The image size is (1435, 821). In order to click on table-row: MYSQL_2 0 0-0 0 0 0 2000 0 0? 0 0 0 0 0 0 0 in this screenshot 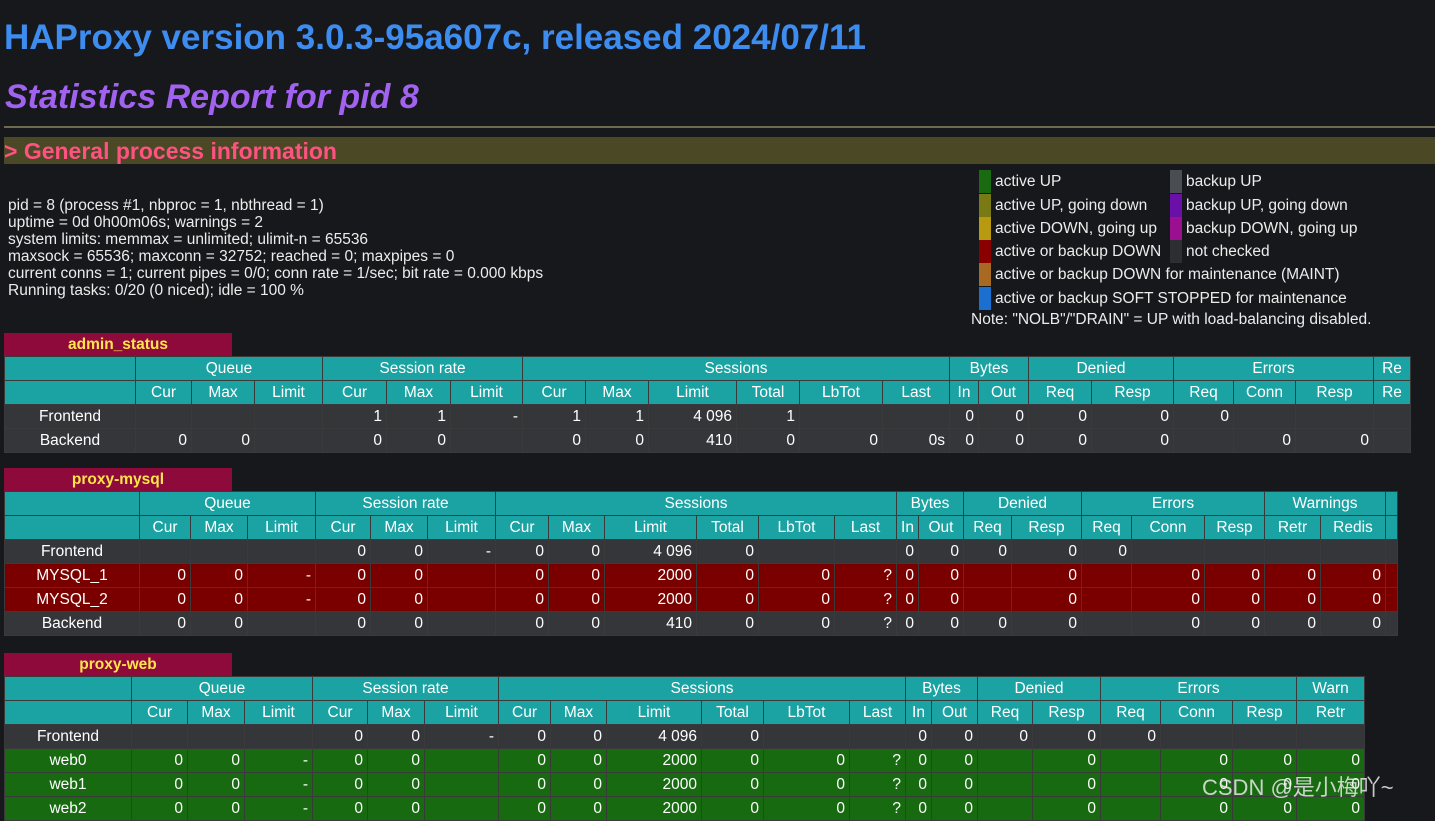, I will do `click(701, 599)`.